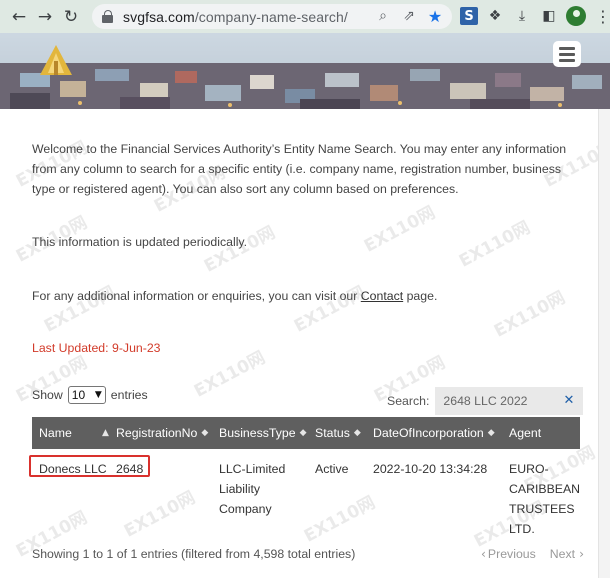 The width and height of the screenshot is (610, 578). What do you see at coordinates (383, 16) in the screenshot?
I see `zoom-icon: ⌕` at bounding box center [383, 16].